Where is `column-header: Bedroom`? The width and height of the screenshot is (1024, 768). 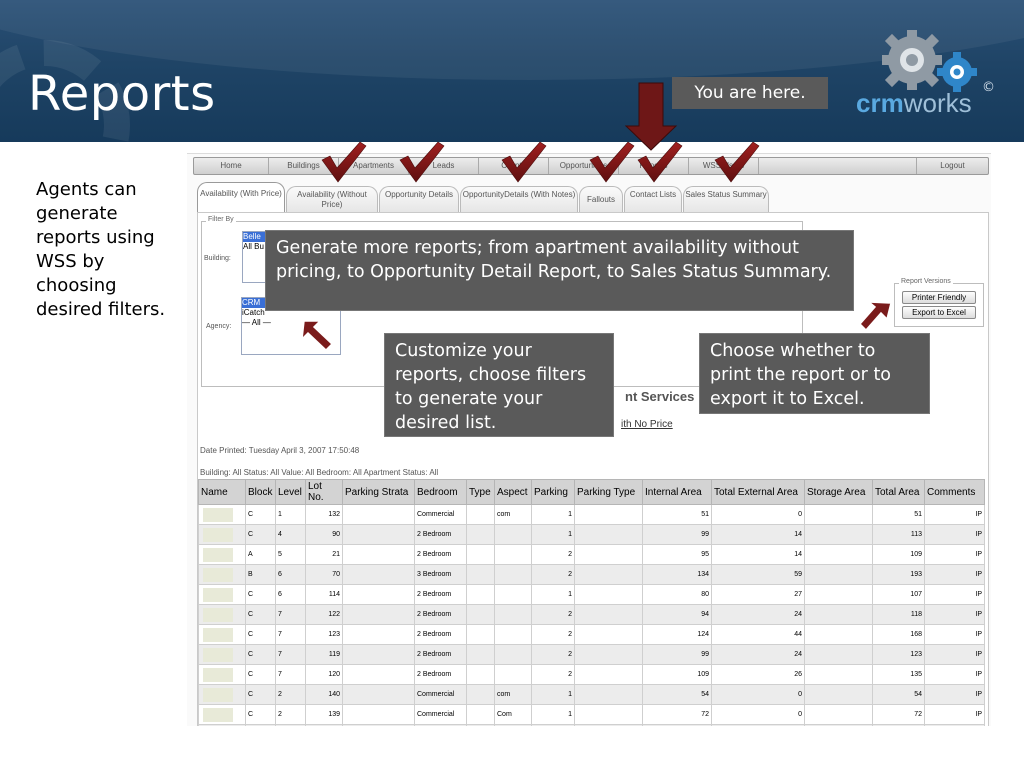
column-header: Bedroom is located at coordinates (440, 492).